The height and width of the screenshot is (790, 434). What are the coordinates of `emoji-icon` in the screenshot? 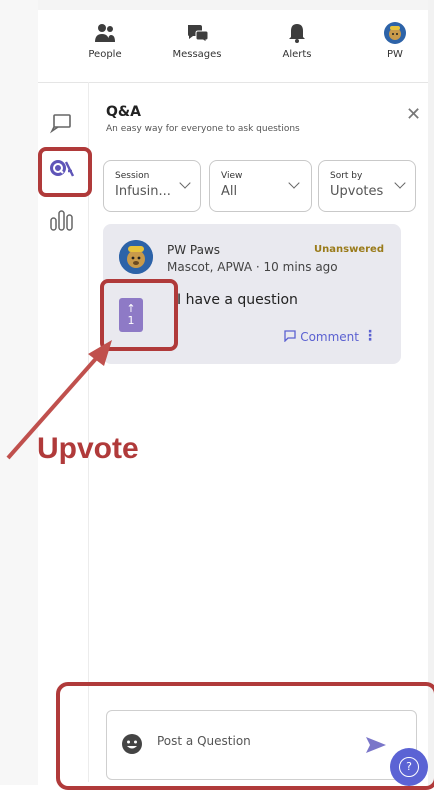 It's located at (132, 744).